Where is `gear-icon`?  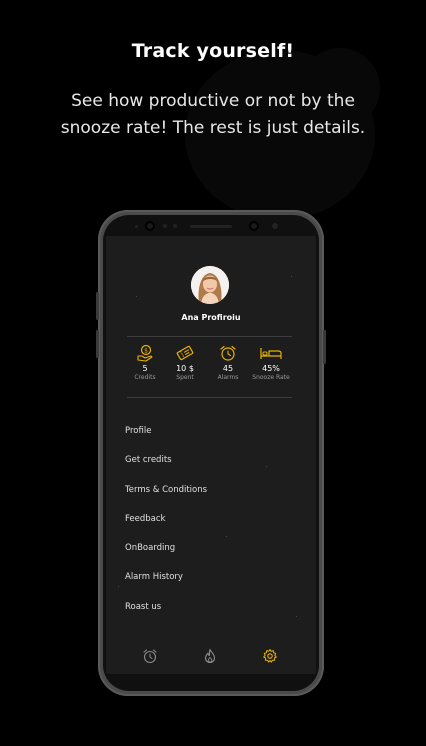 gear-icon is located at coordinates (270, 656).